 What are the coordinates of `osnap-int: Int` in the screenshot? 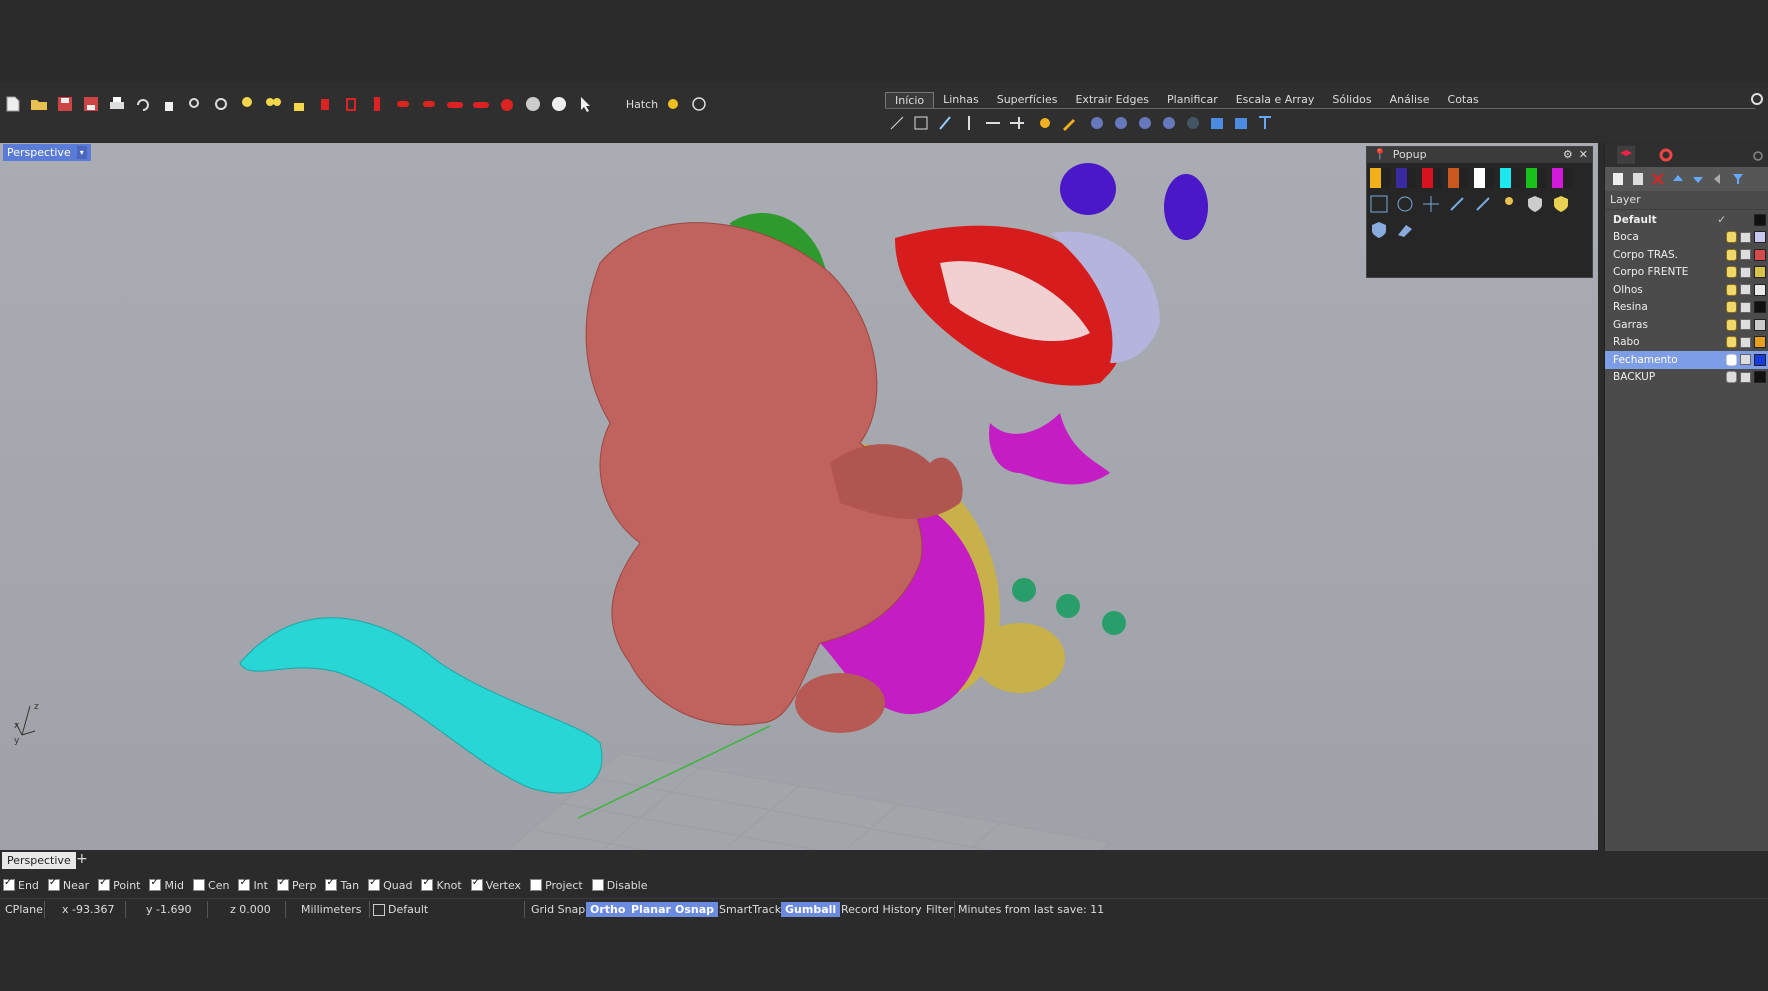 It's located at (253, 884).